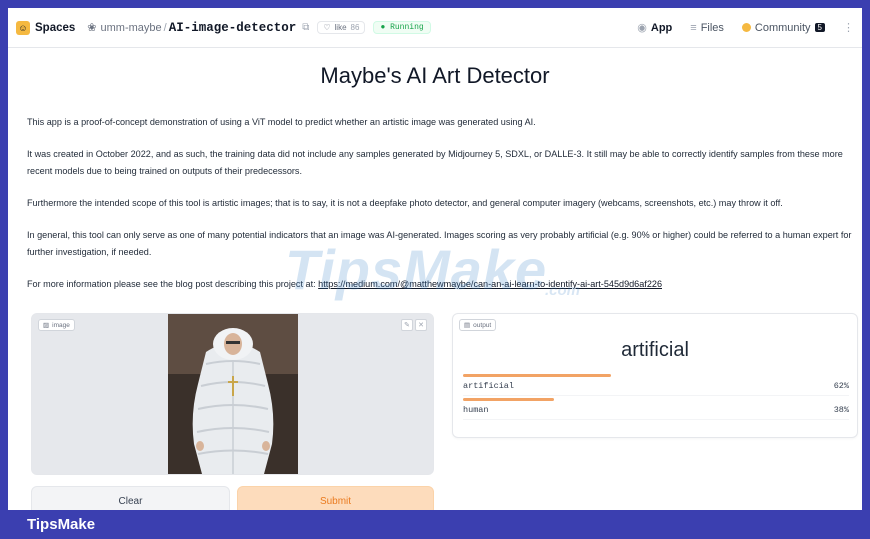 Image resolution: width=870 pixels, height=539 pixels. Describe the element at coordinates (305, 27) in the screenshot. I see `copy-icon: ⧉` at that location.